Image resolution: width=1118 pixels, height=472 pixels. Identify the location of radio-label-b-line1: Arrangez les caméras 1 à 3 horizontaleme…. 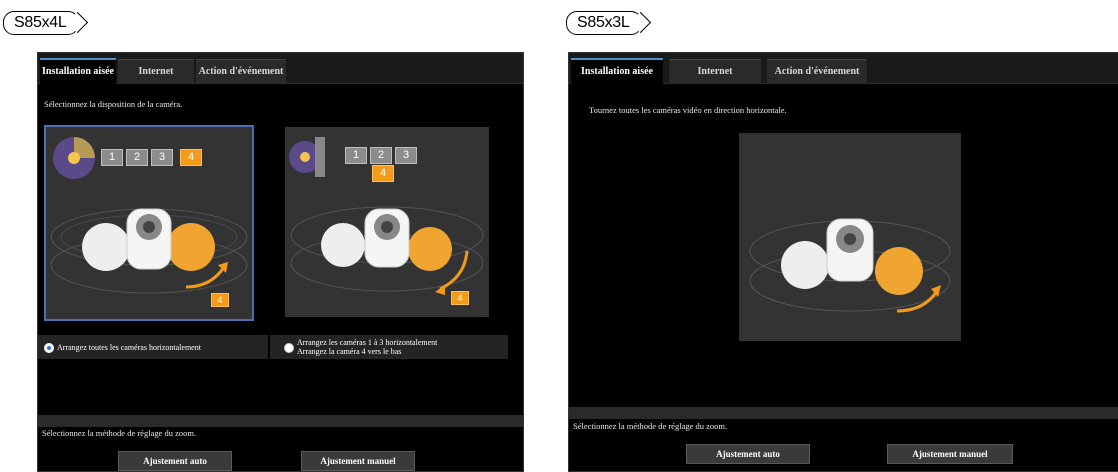
(367, 342).